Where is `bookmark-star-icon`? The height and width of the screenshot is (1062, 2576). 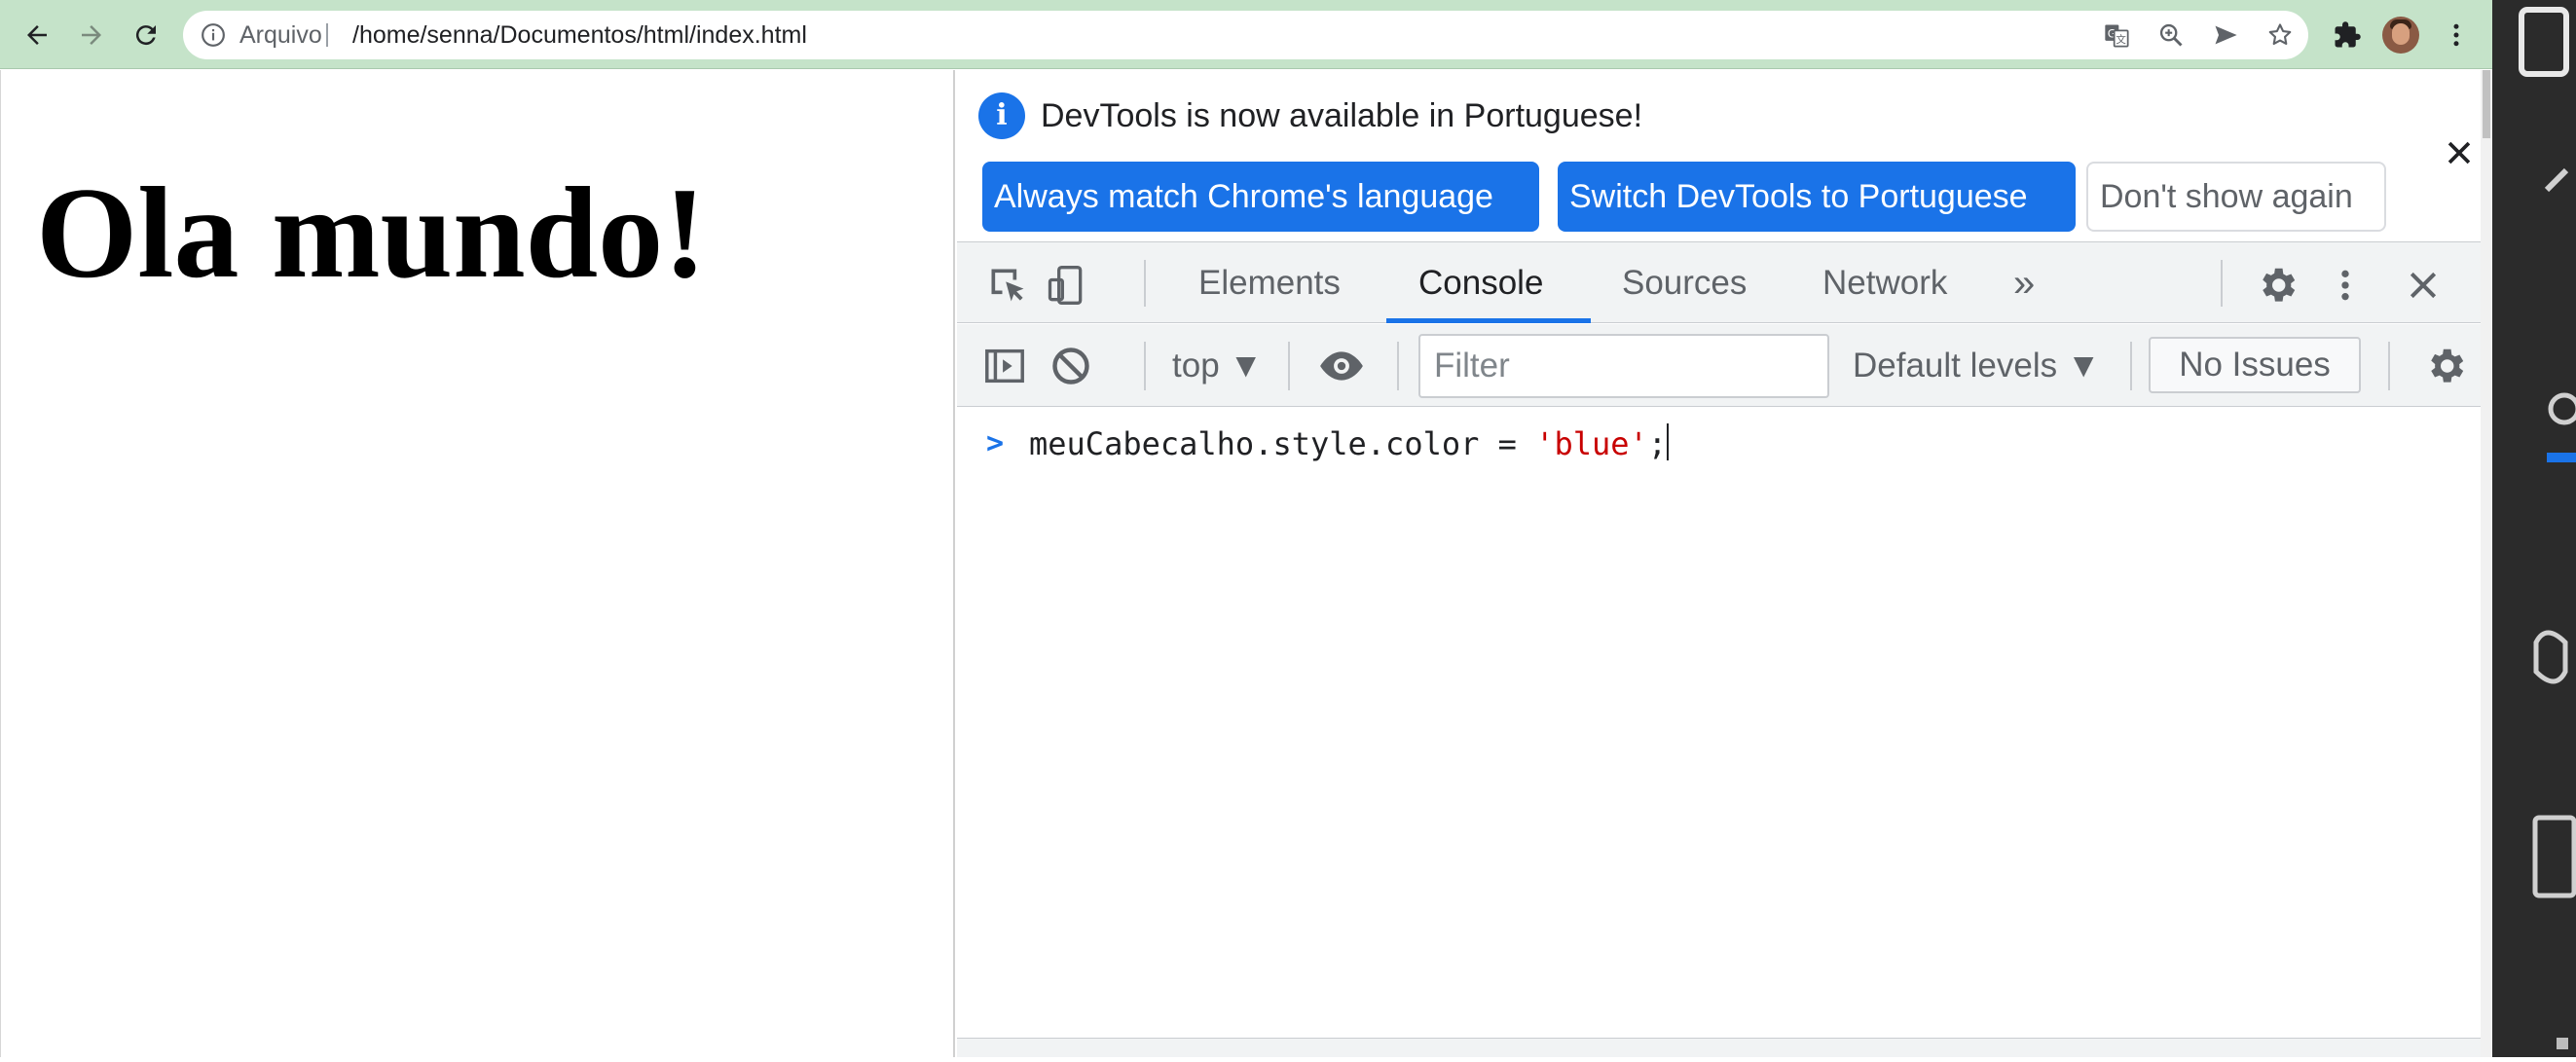
bookmark-star-icon is located at coordinates (2280, 35).